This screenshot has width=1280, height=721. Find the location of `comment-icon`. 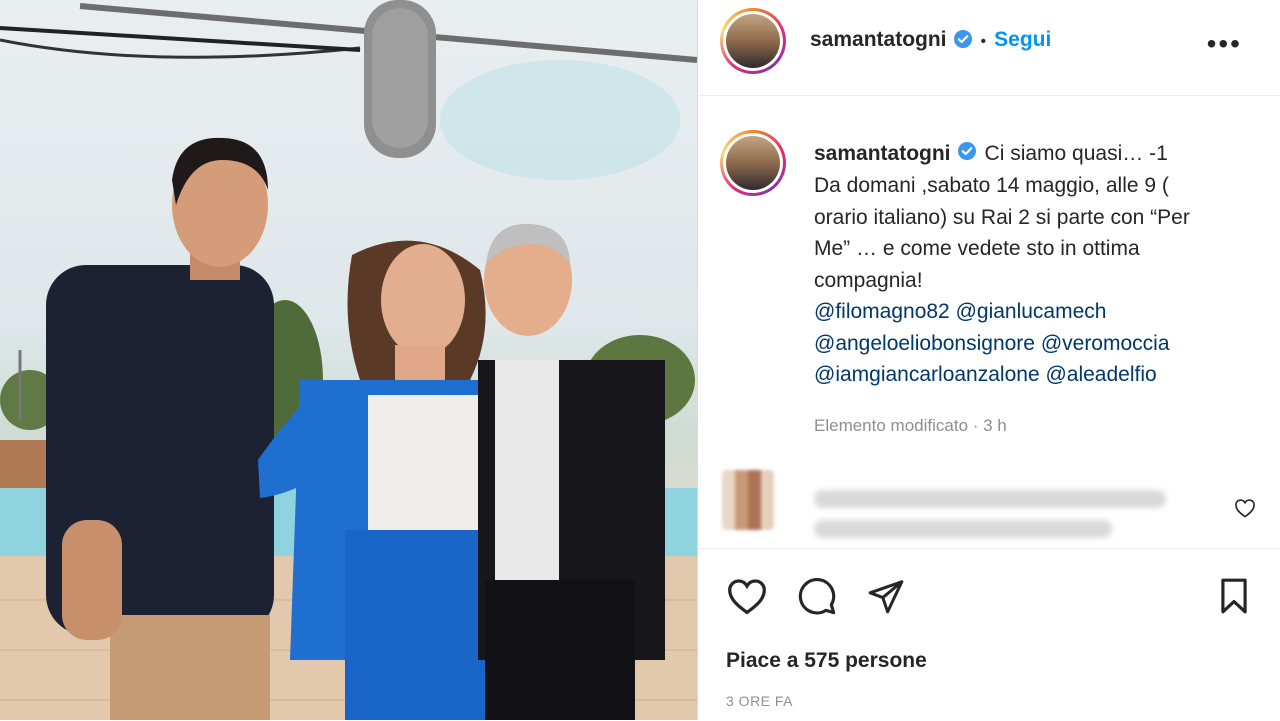

comment-icon is located at coordinates (817, 598).